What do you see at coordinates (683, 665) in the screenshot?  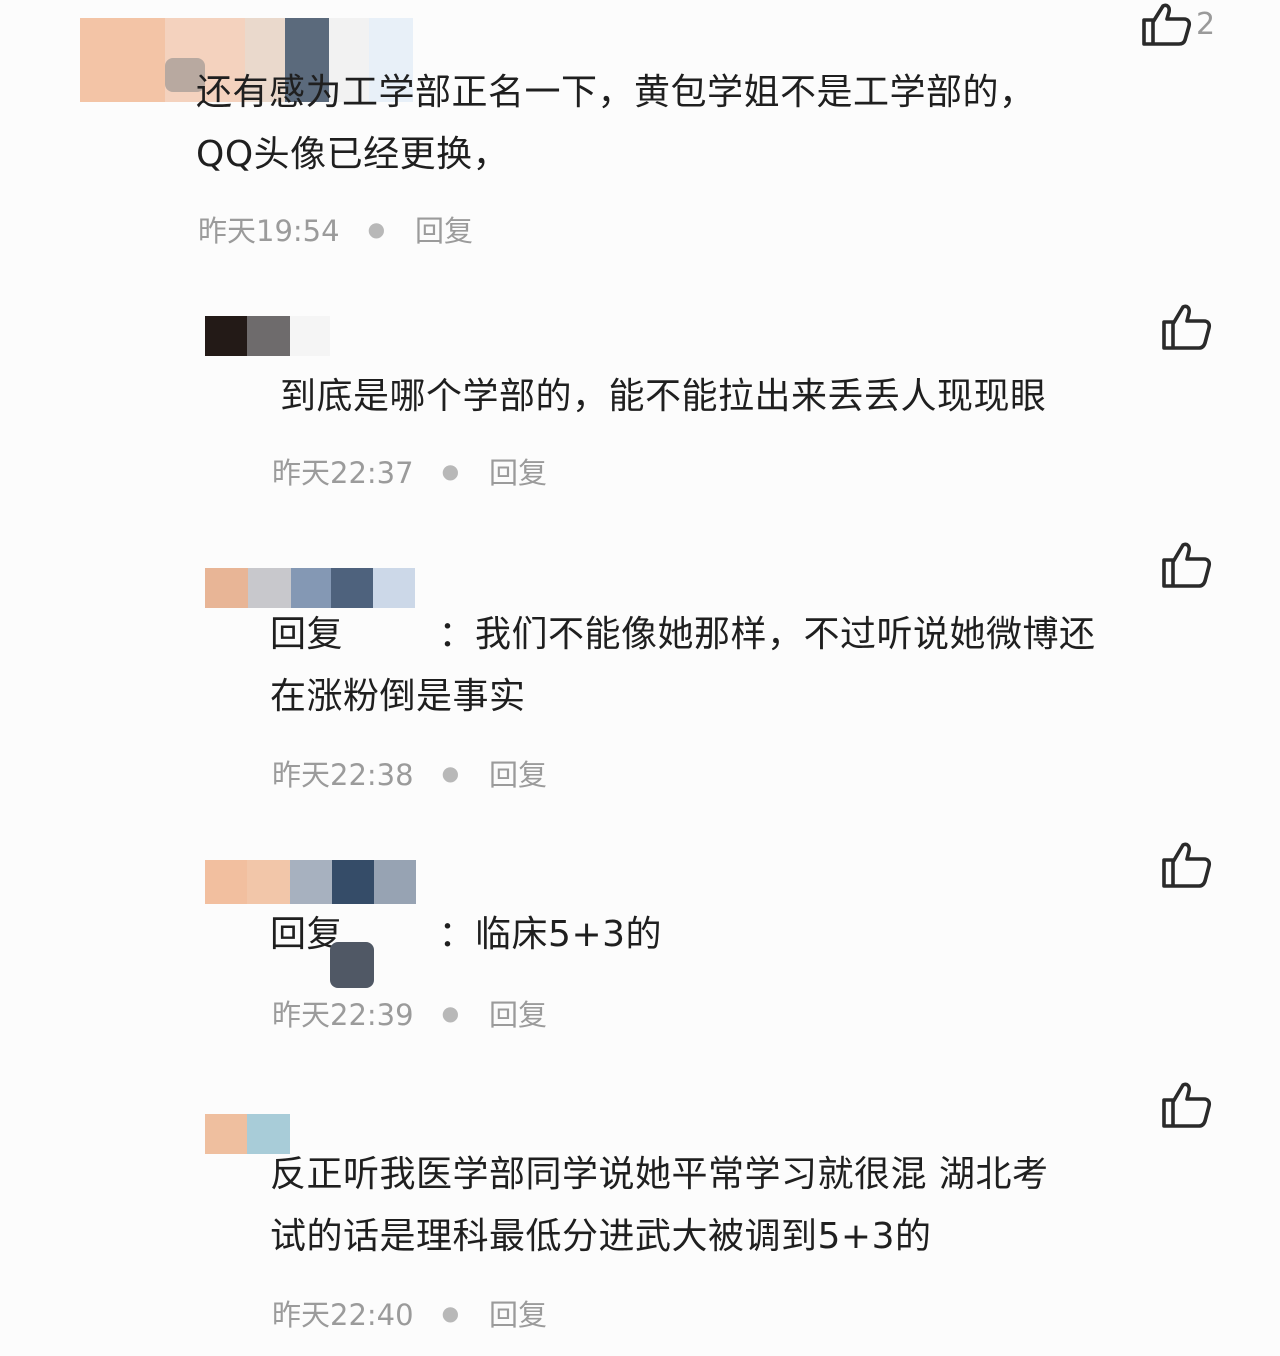 I see `comment-text: 回复 ：我们不能像她那样，不过听说她微博还 在涨粉倒是事实` at bounding box center [683, 665].